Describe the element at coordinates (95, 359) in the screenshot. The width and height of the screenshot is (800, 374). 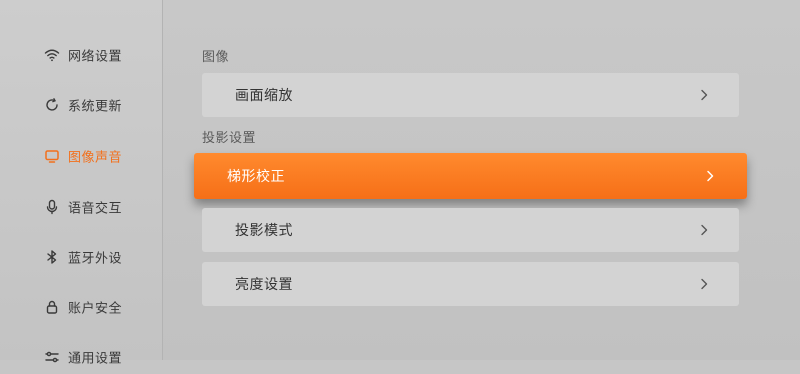
I see `sidebar-item-label: 通用设置` at that location.